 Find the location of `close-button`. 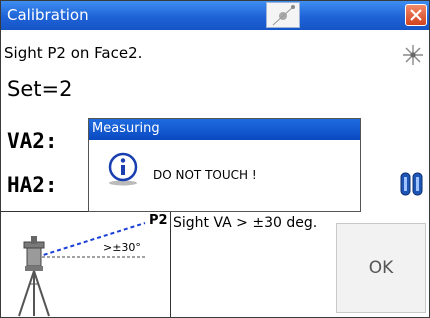

close-button is located at coordinates (416, 15).